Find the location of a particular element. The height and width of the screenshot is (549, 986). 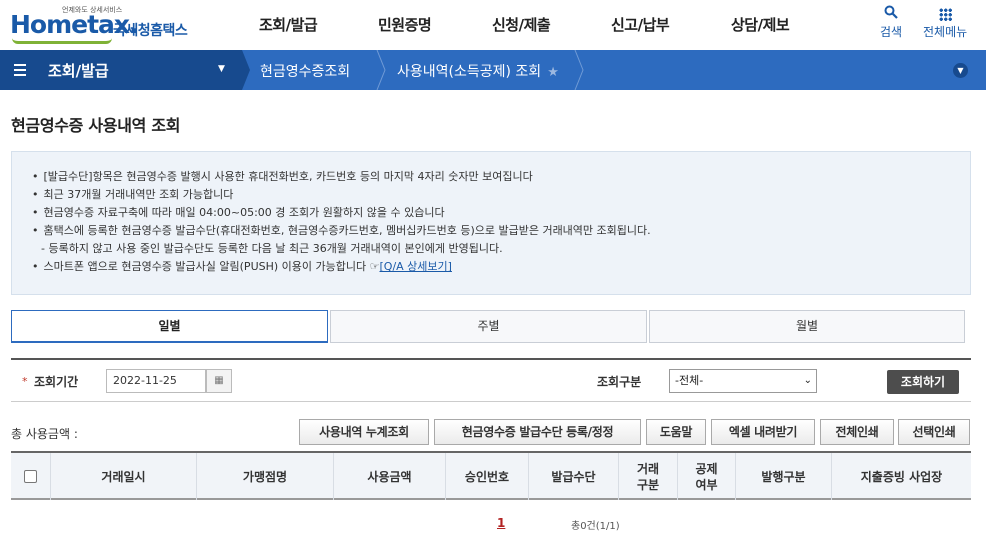

type-select-value: -전체- is located at coordinates (689, 380).